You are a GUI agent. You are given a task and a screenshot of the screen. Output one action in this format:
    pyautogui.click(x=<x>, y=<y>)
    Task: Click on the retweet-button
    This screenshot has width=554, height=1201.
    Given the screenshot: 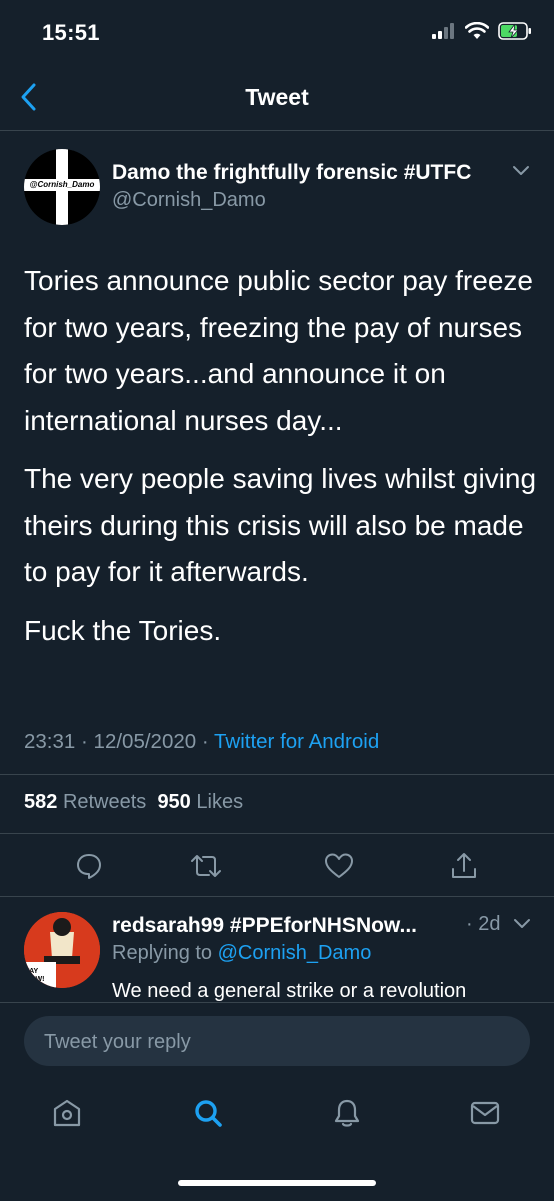 What is the action you would take?
    pyautogui.click(x=206, y=866)
    